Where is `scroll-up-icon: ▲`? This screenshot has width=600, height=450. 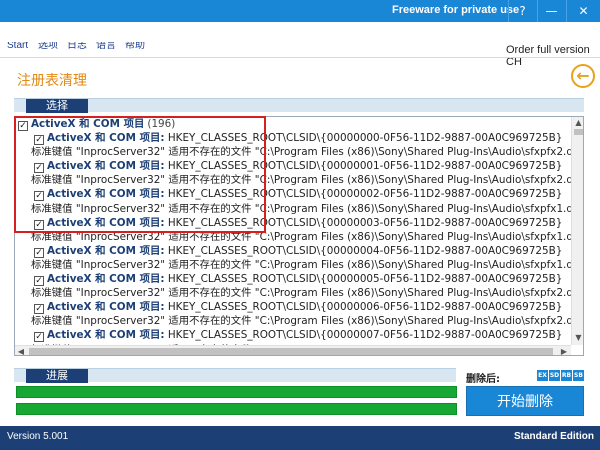
scroll-up-icon: ▲ is located at coordinates (578, 123).